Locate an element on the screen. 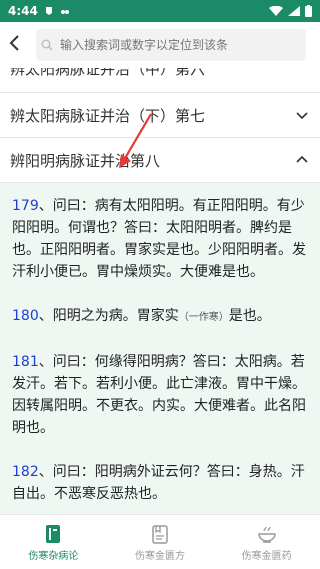  verse-number: 179 is located at coordinates (25, 206).